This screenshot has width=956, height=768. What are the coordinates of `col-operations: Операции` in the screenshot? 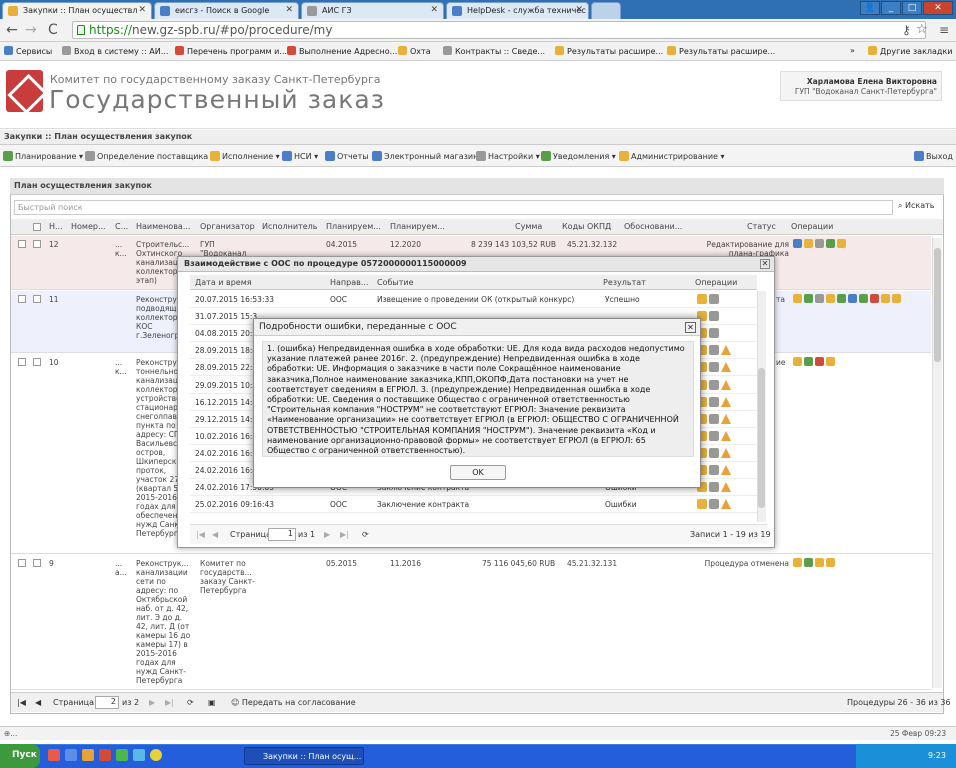 It's located at (821, 226).